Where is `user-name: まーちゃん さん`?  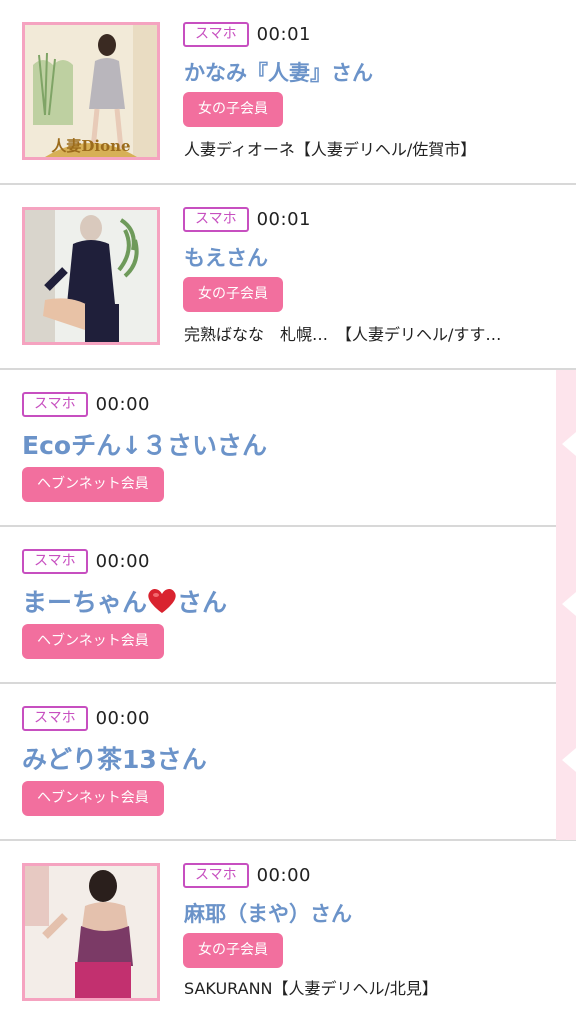
user-name: まーちゃん さん is located at coordinates (124, 601).